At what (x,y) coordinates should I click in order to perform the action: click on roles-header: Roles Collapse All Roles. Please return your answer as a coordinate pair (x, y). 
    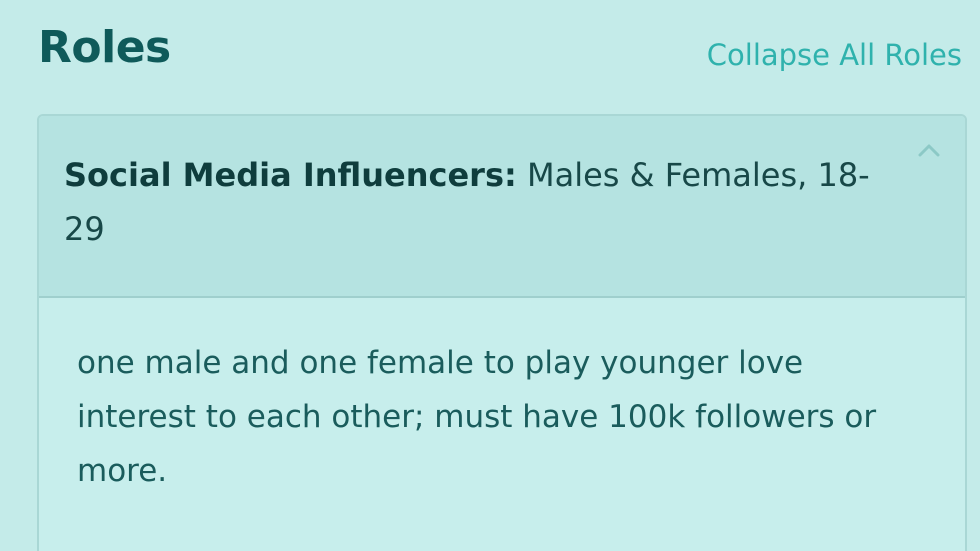
    Looking at the image, I should click on (500, 52).